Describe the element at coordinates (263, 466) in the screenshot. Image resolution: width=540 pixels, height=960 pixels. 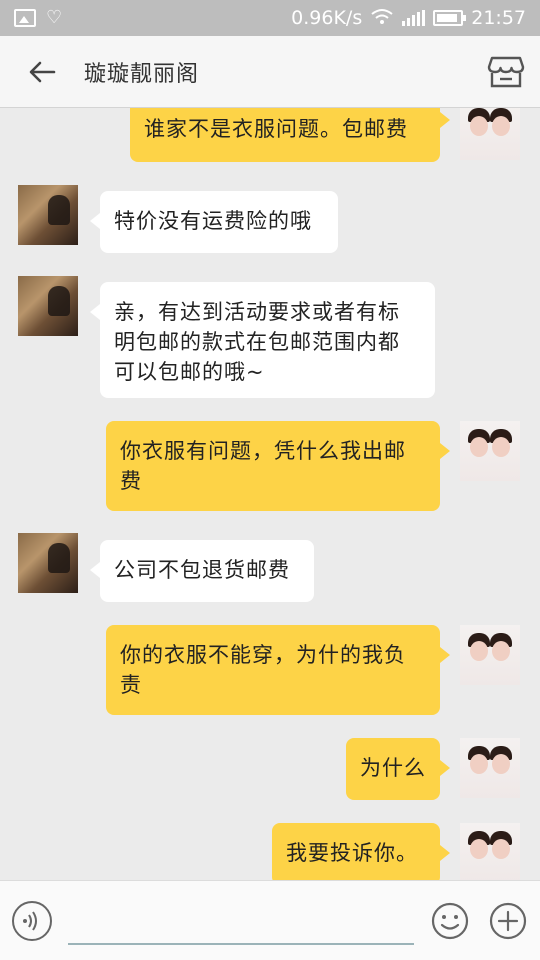
I see `message-text: 你衣服有问题，凭什么我出邮费` at that location.